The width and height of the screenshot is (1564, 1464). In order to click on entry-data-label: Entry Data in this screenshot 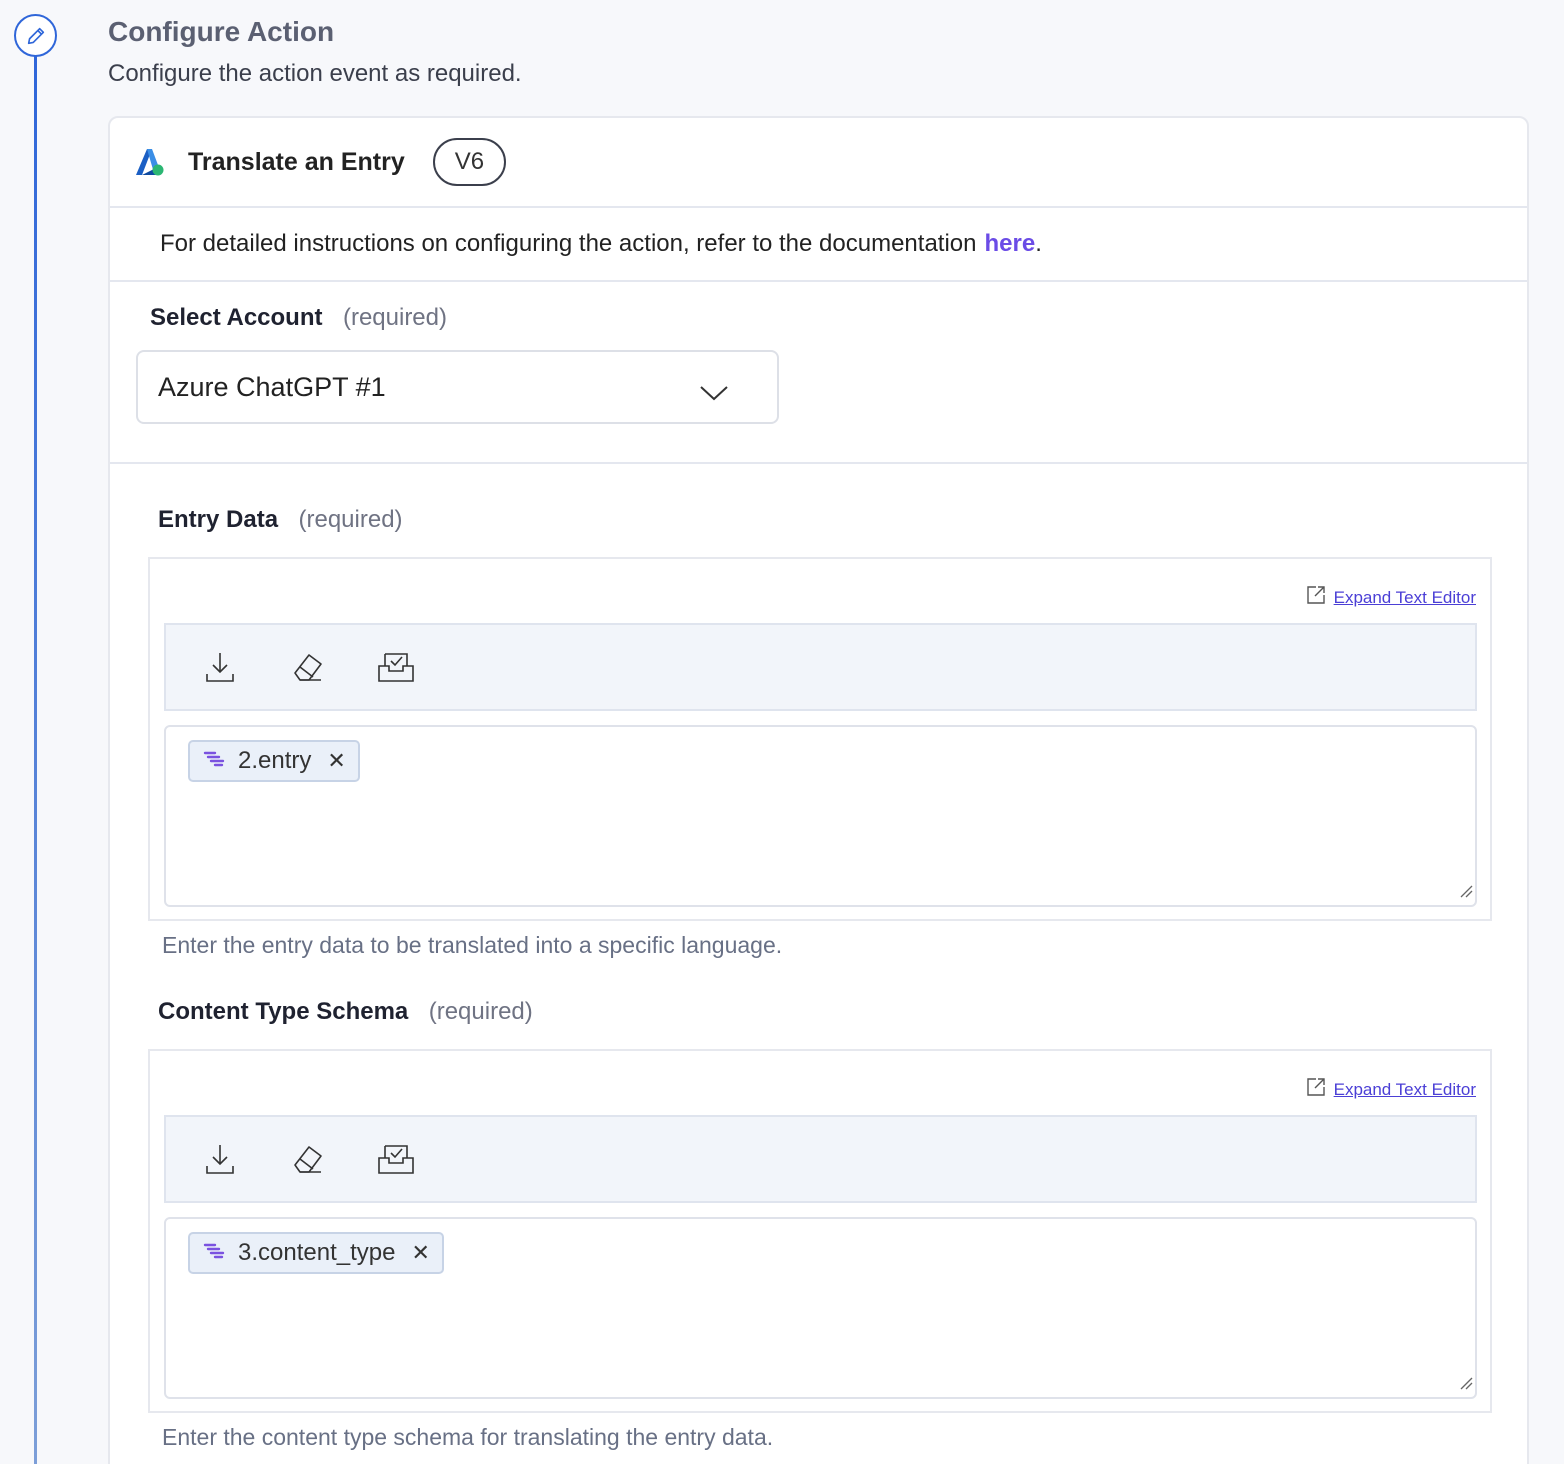, I will do `click(218, 519)`.